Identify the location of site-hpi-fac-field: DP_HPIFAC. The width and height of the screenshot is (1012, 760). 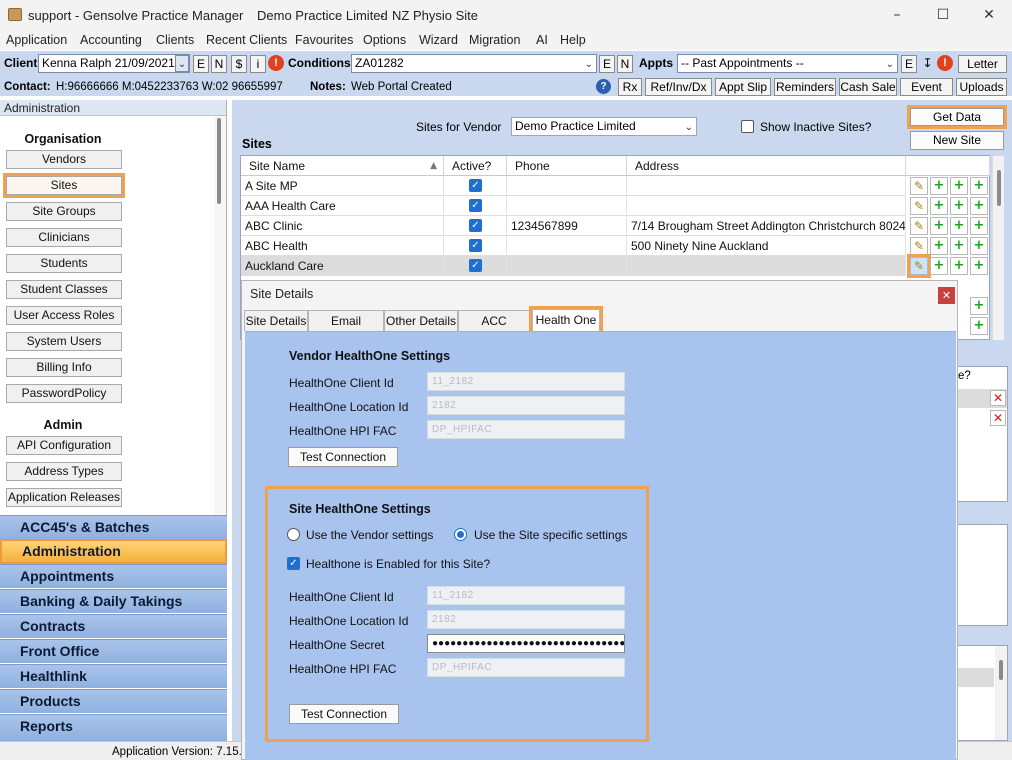
(526, 667).